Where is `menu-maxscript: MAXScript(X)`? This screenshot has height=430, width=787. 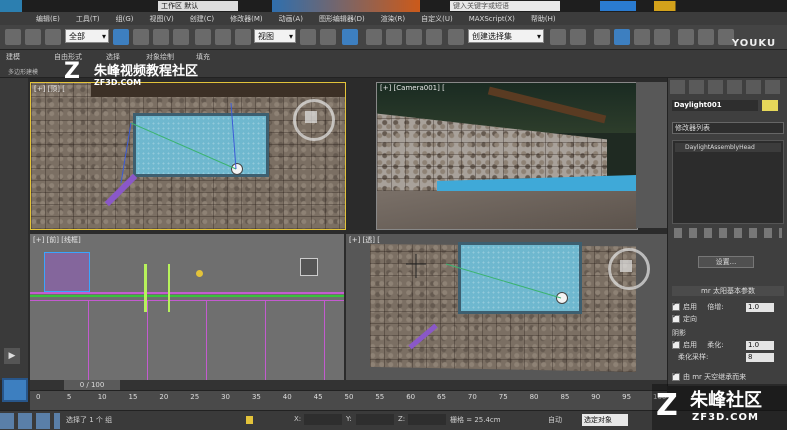
menu-maxscript: MAXScript(X) is located at coordinates (492, 19).